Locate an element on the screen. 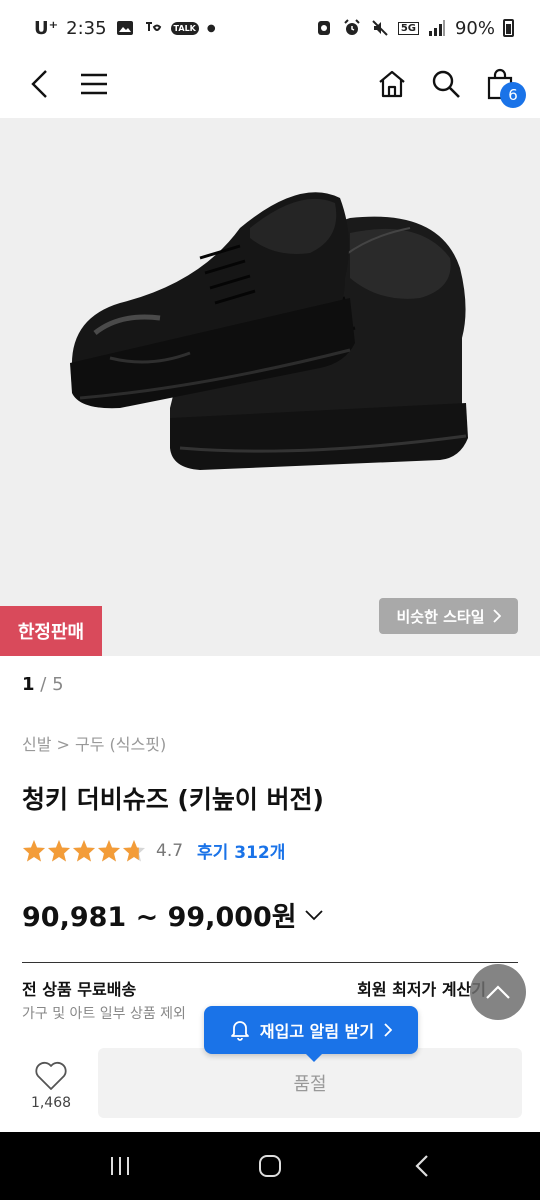 The height and width of the screenshot is (1200, 540). android-back-button is located at coordinates (422, 1166).